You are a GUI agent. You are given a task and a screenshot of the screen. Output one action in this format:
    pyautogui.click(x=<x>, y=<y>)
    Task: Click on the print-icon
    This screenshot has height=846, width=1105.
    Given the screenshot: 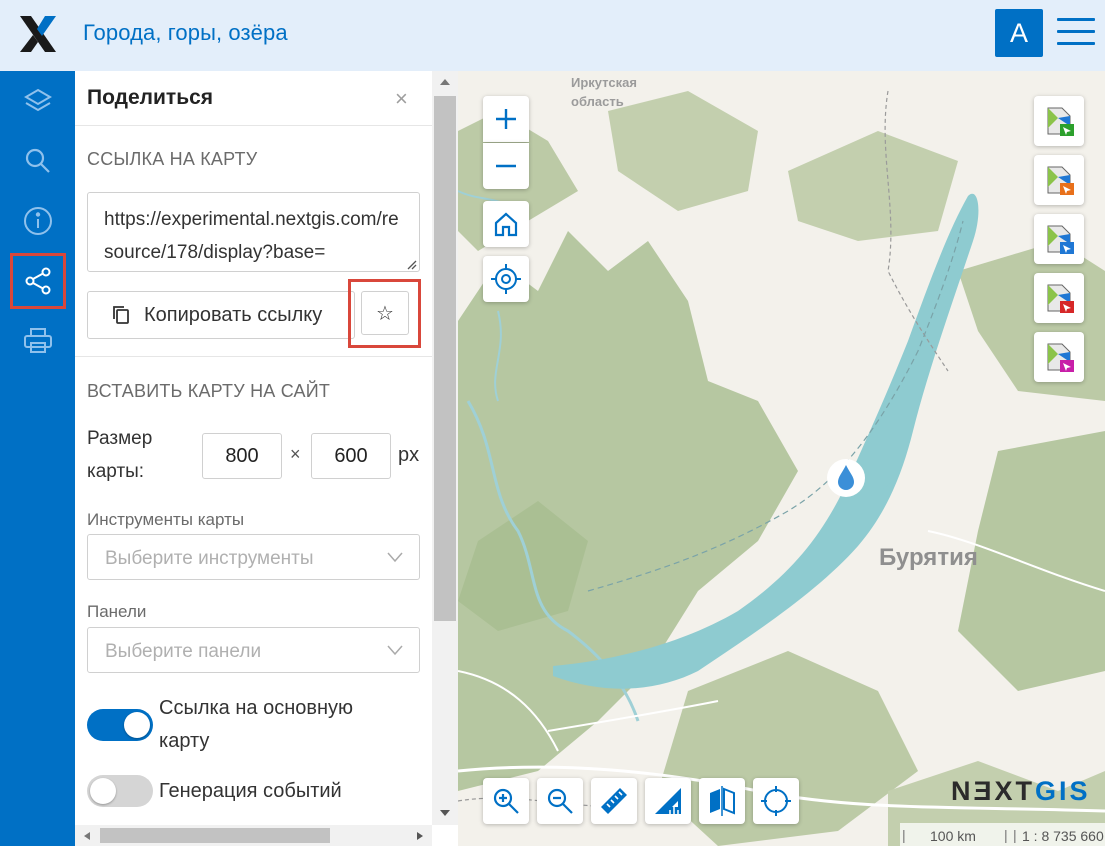 What is the action you would take?
    pyautogui.click(x=38, y=340)
    